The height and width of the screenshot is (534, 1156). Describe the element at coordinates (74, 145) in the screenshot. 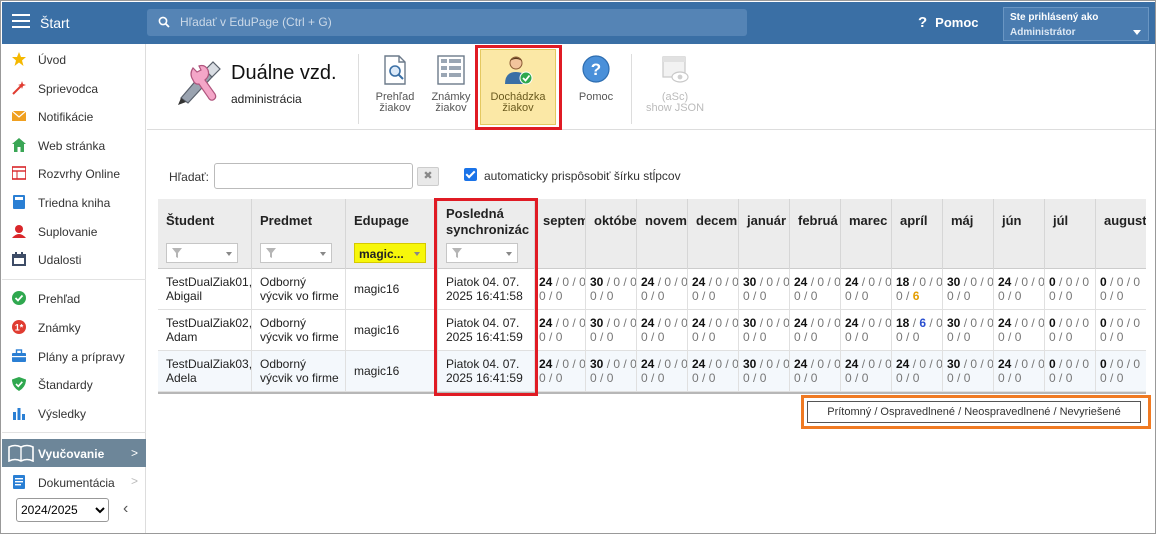

I see `sidebar-item-house: Web stránka` at that location.